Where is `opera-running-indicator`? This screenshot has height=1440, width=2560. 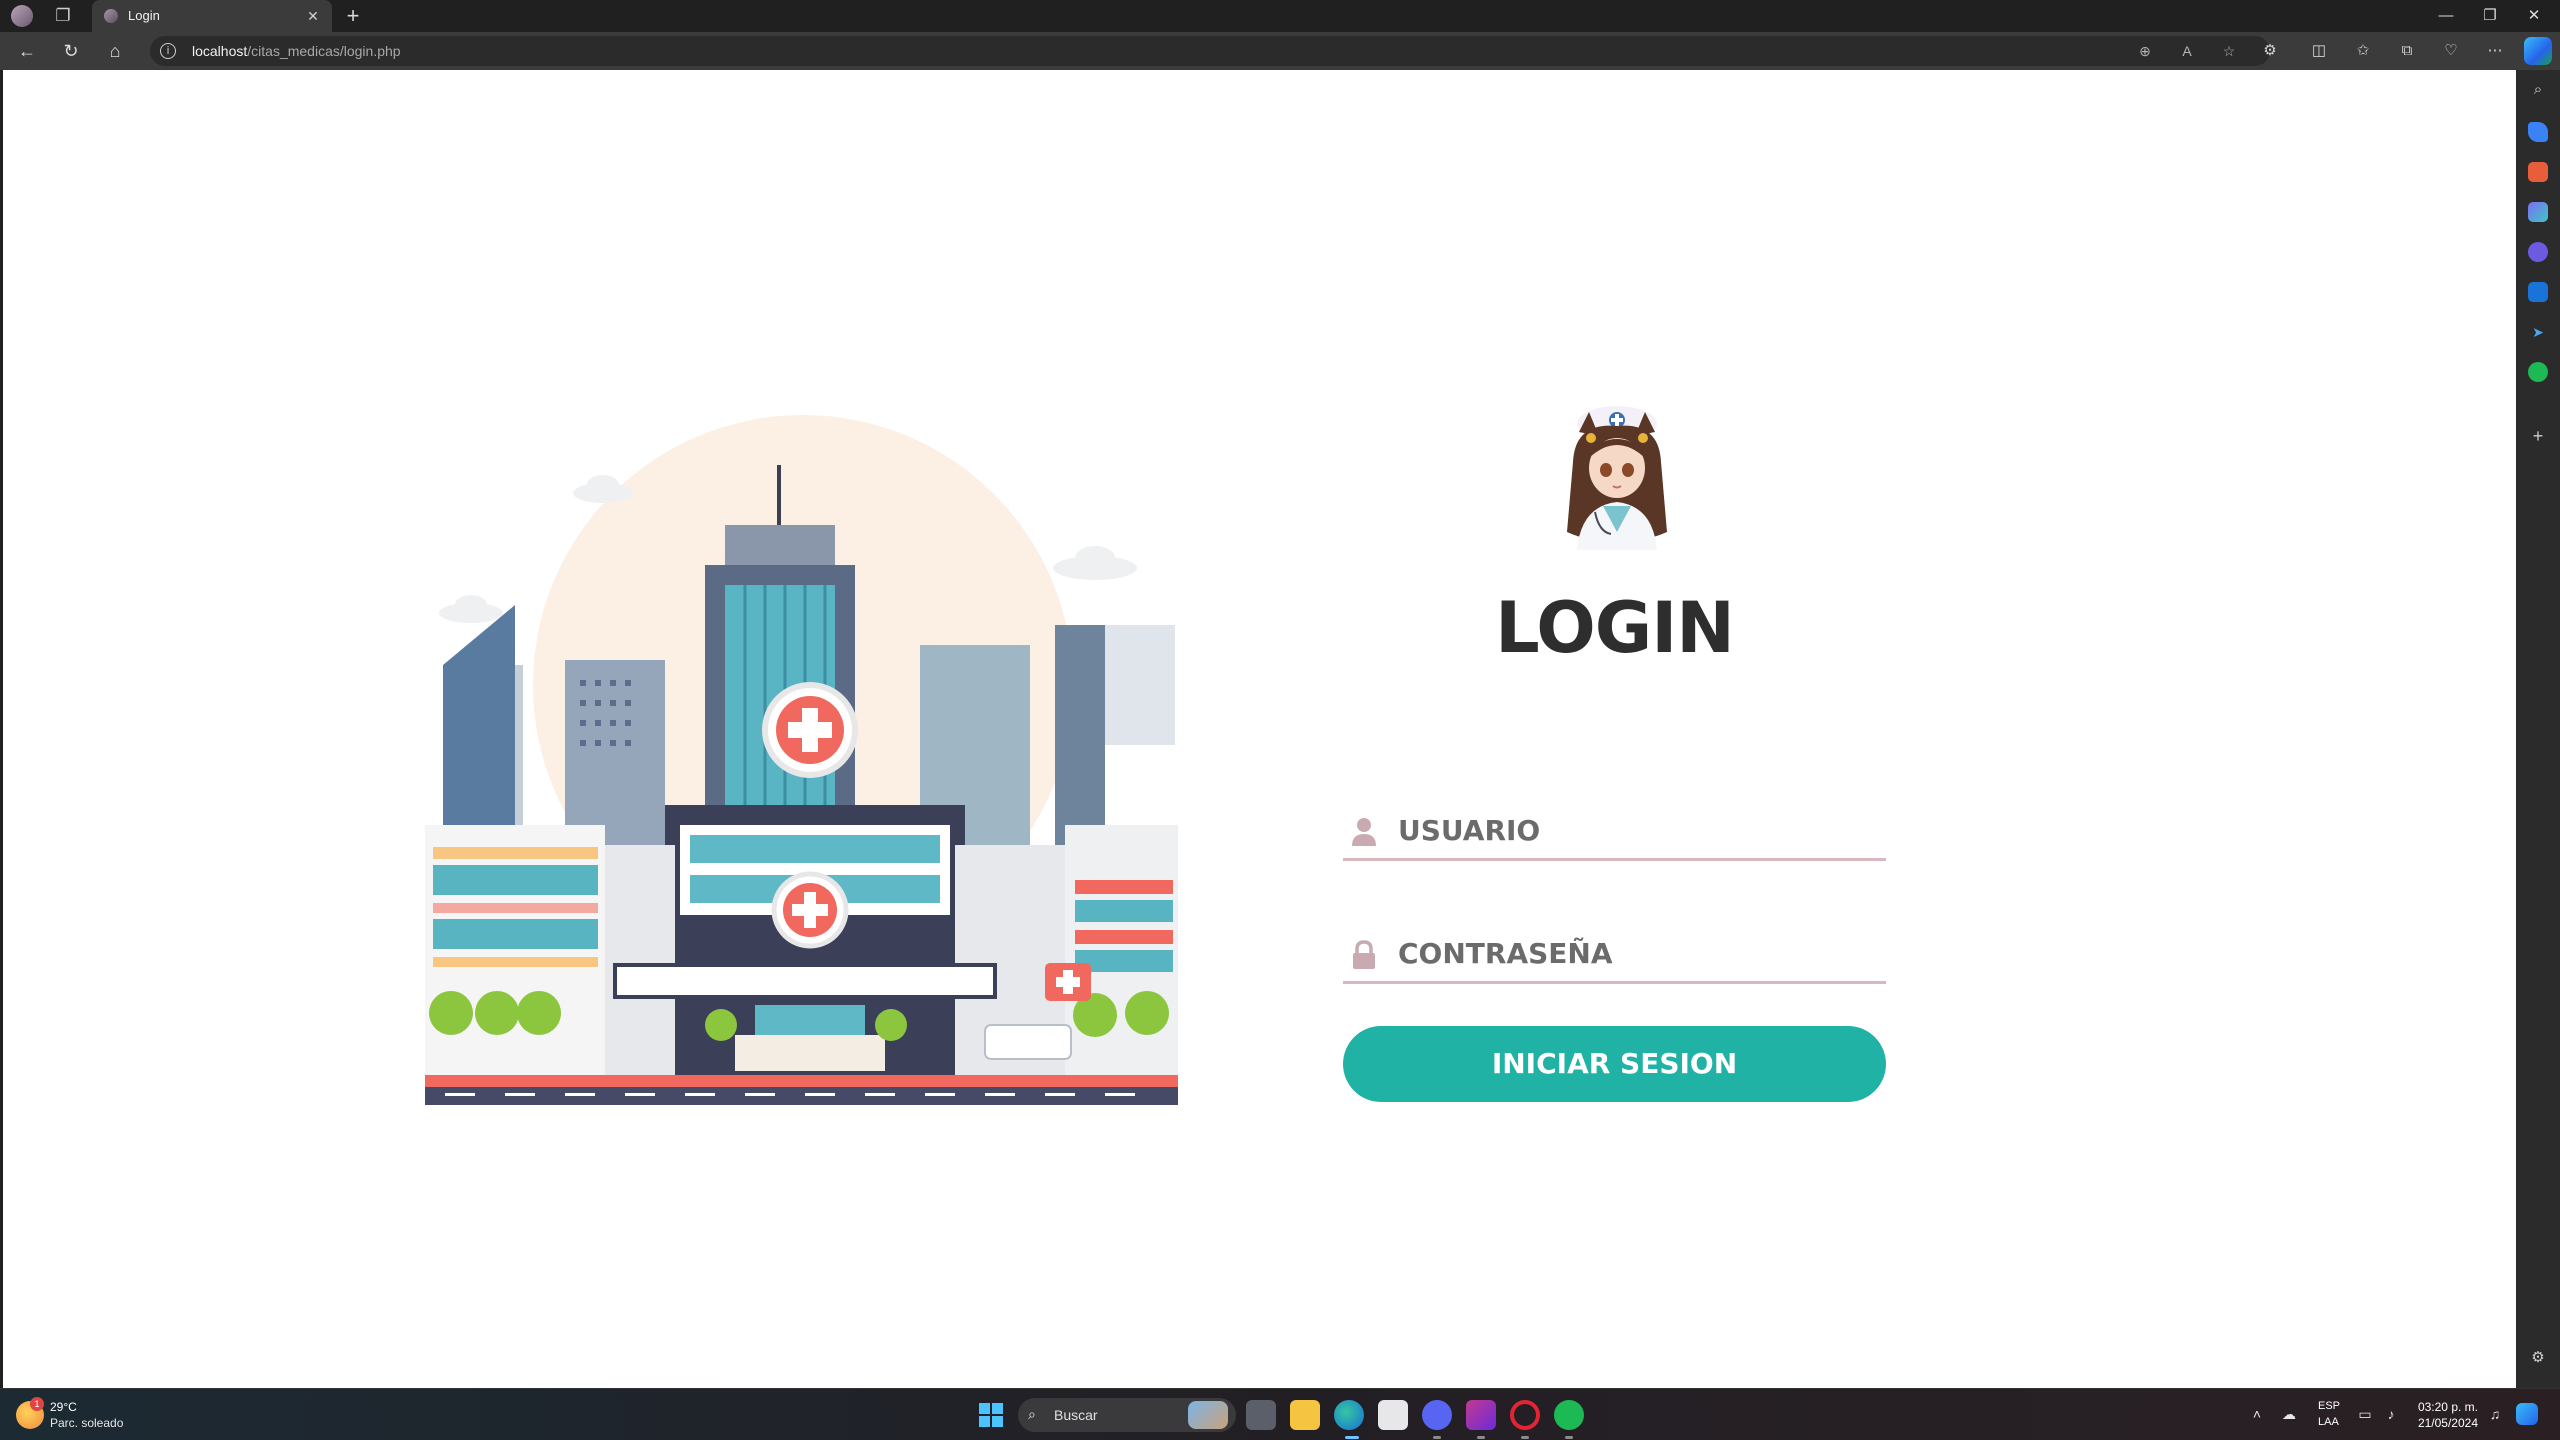
opera-running-indicator is located at coordinates (1525, 1437).